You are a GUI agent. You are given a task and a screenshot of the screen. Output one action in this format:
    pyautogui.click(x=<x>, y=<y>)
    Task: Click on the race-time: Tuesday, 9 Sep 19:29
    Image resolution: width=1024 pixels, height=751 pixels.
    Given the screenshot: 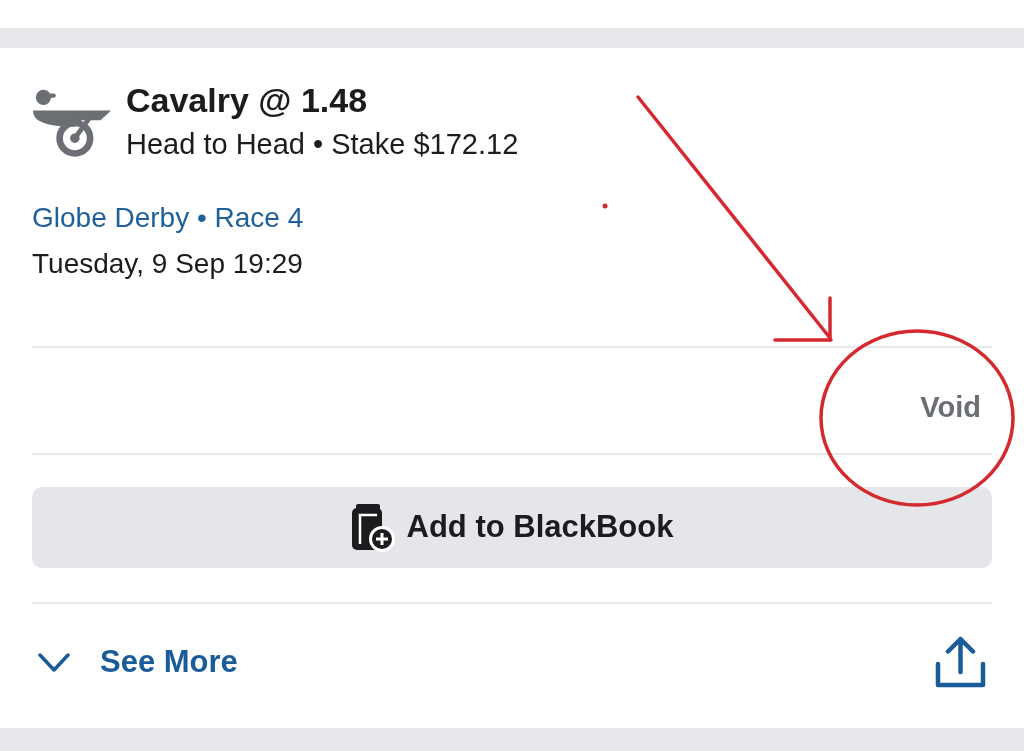 What is the action you would take?
    pyautogui.click(x=167, y=264)
    